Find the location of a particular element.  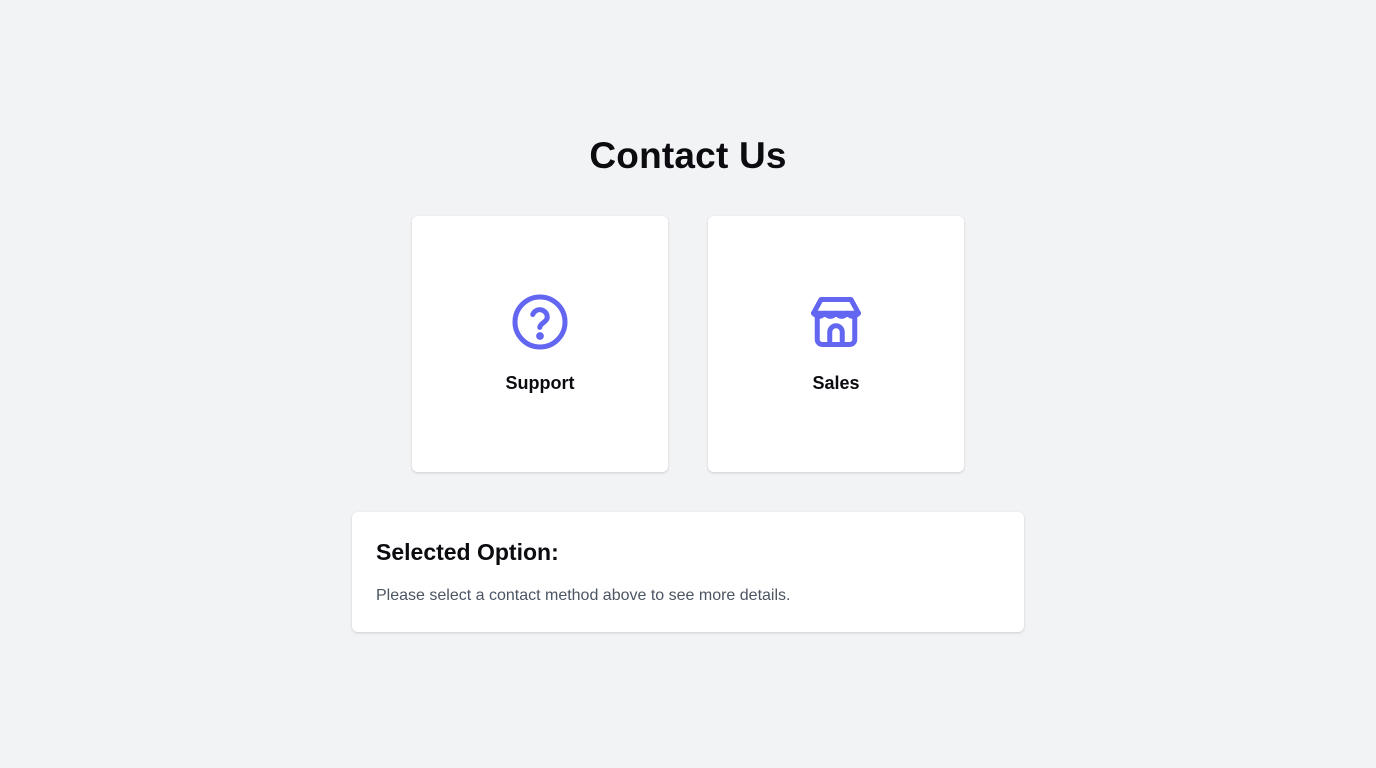

storefront-icon is located at coordinates (836, 322).